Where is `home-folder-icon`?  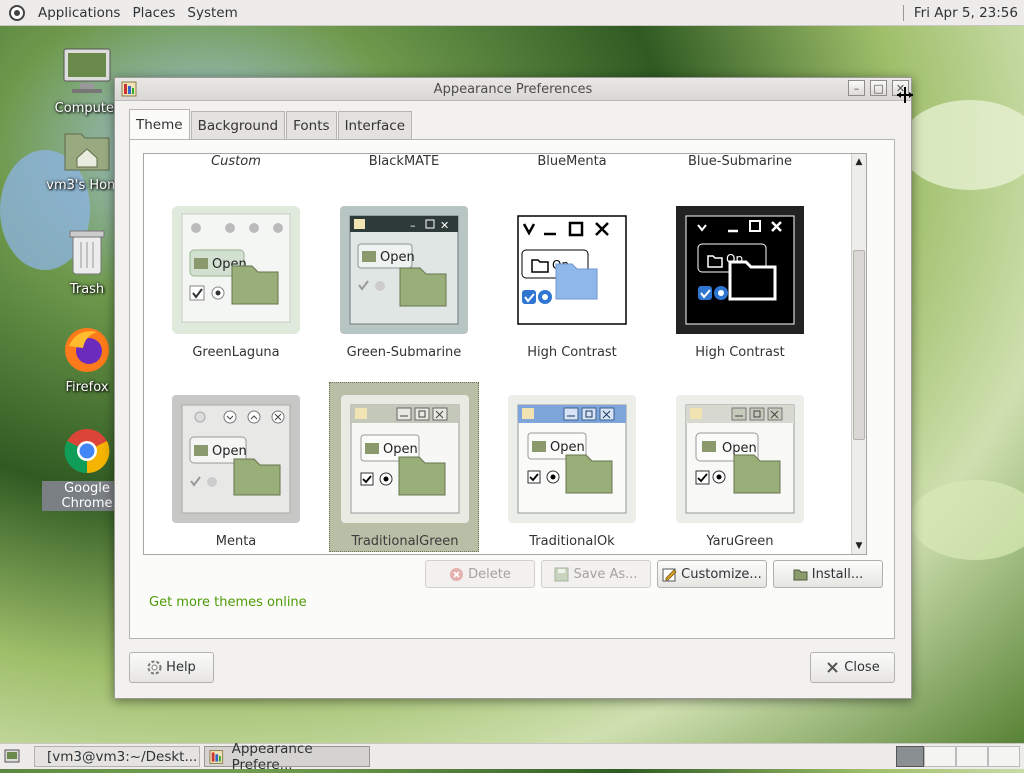
home-folder-icon is located at coordinates (87, 152).